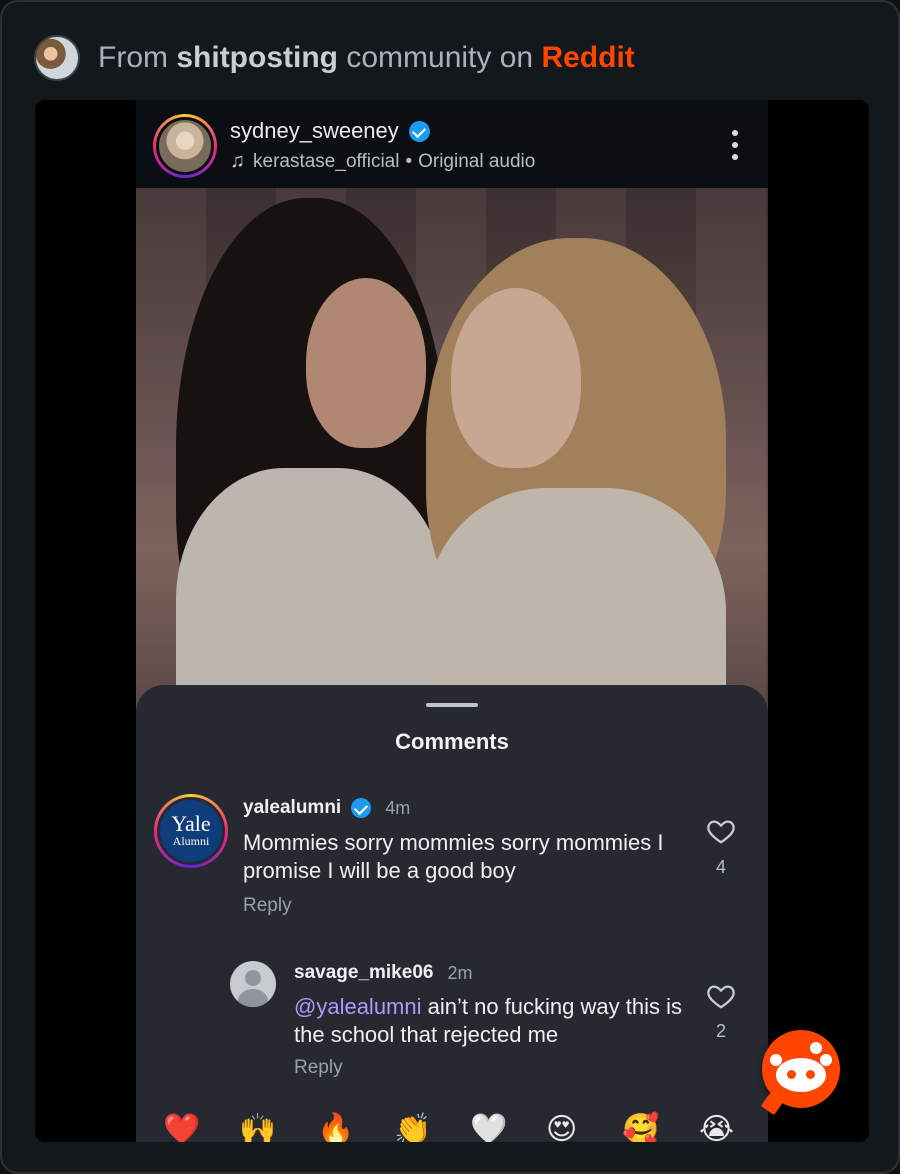  I want to click on reaction-clap: 👏, so click(412, 1126).